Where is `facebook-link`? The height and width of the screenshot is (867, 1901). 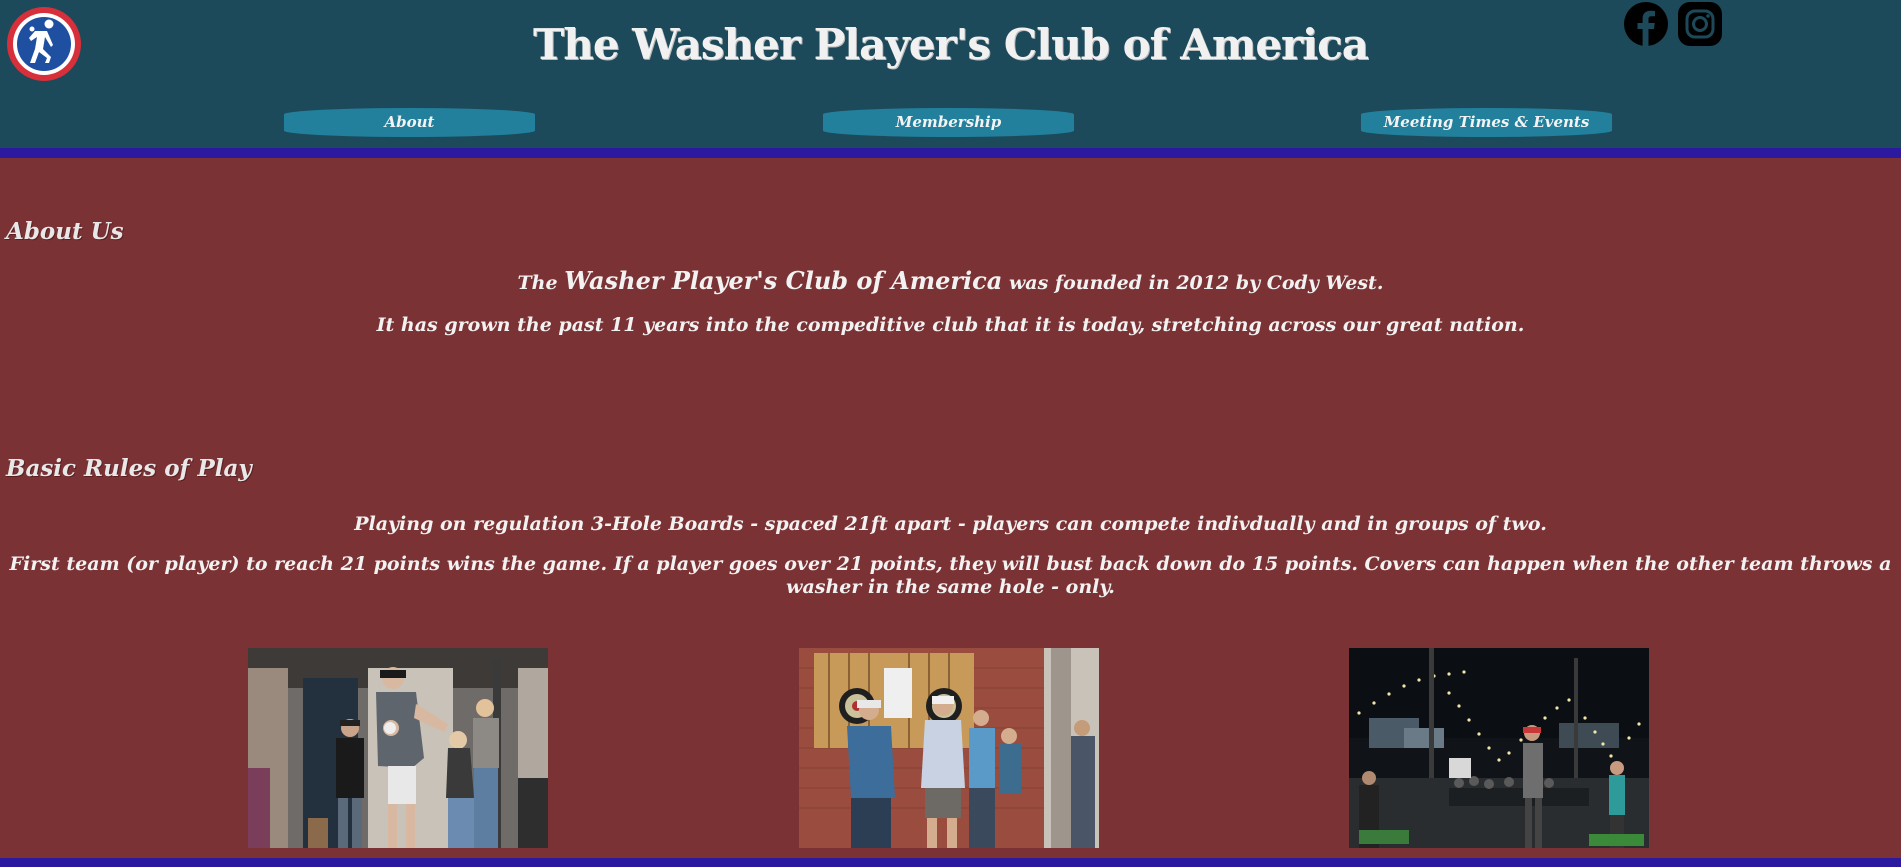 facebook-link is located at coordinates (1646, 24).